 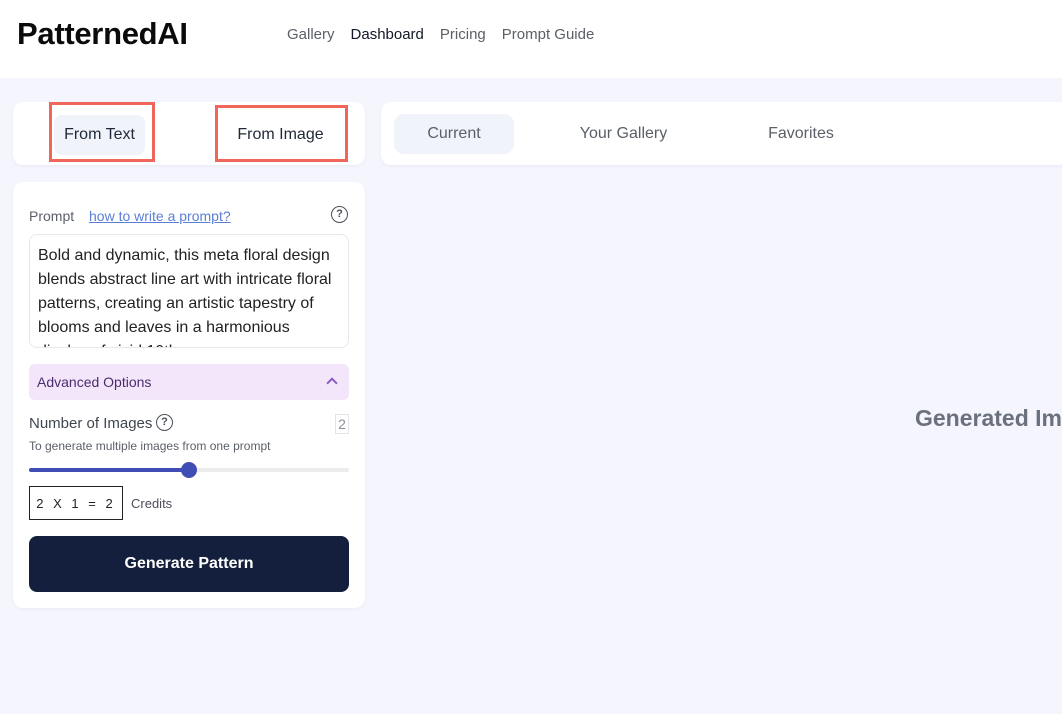 I want to click on number-of-images-value: 2, so click(x=342, y=424).